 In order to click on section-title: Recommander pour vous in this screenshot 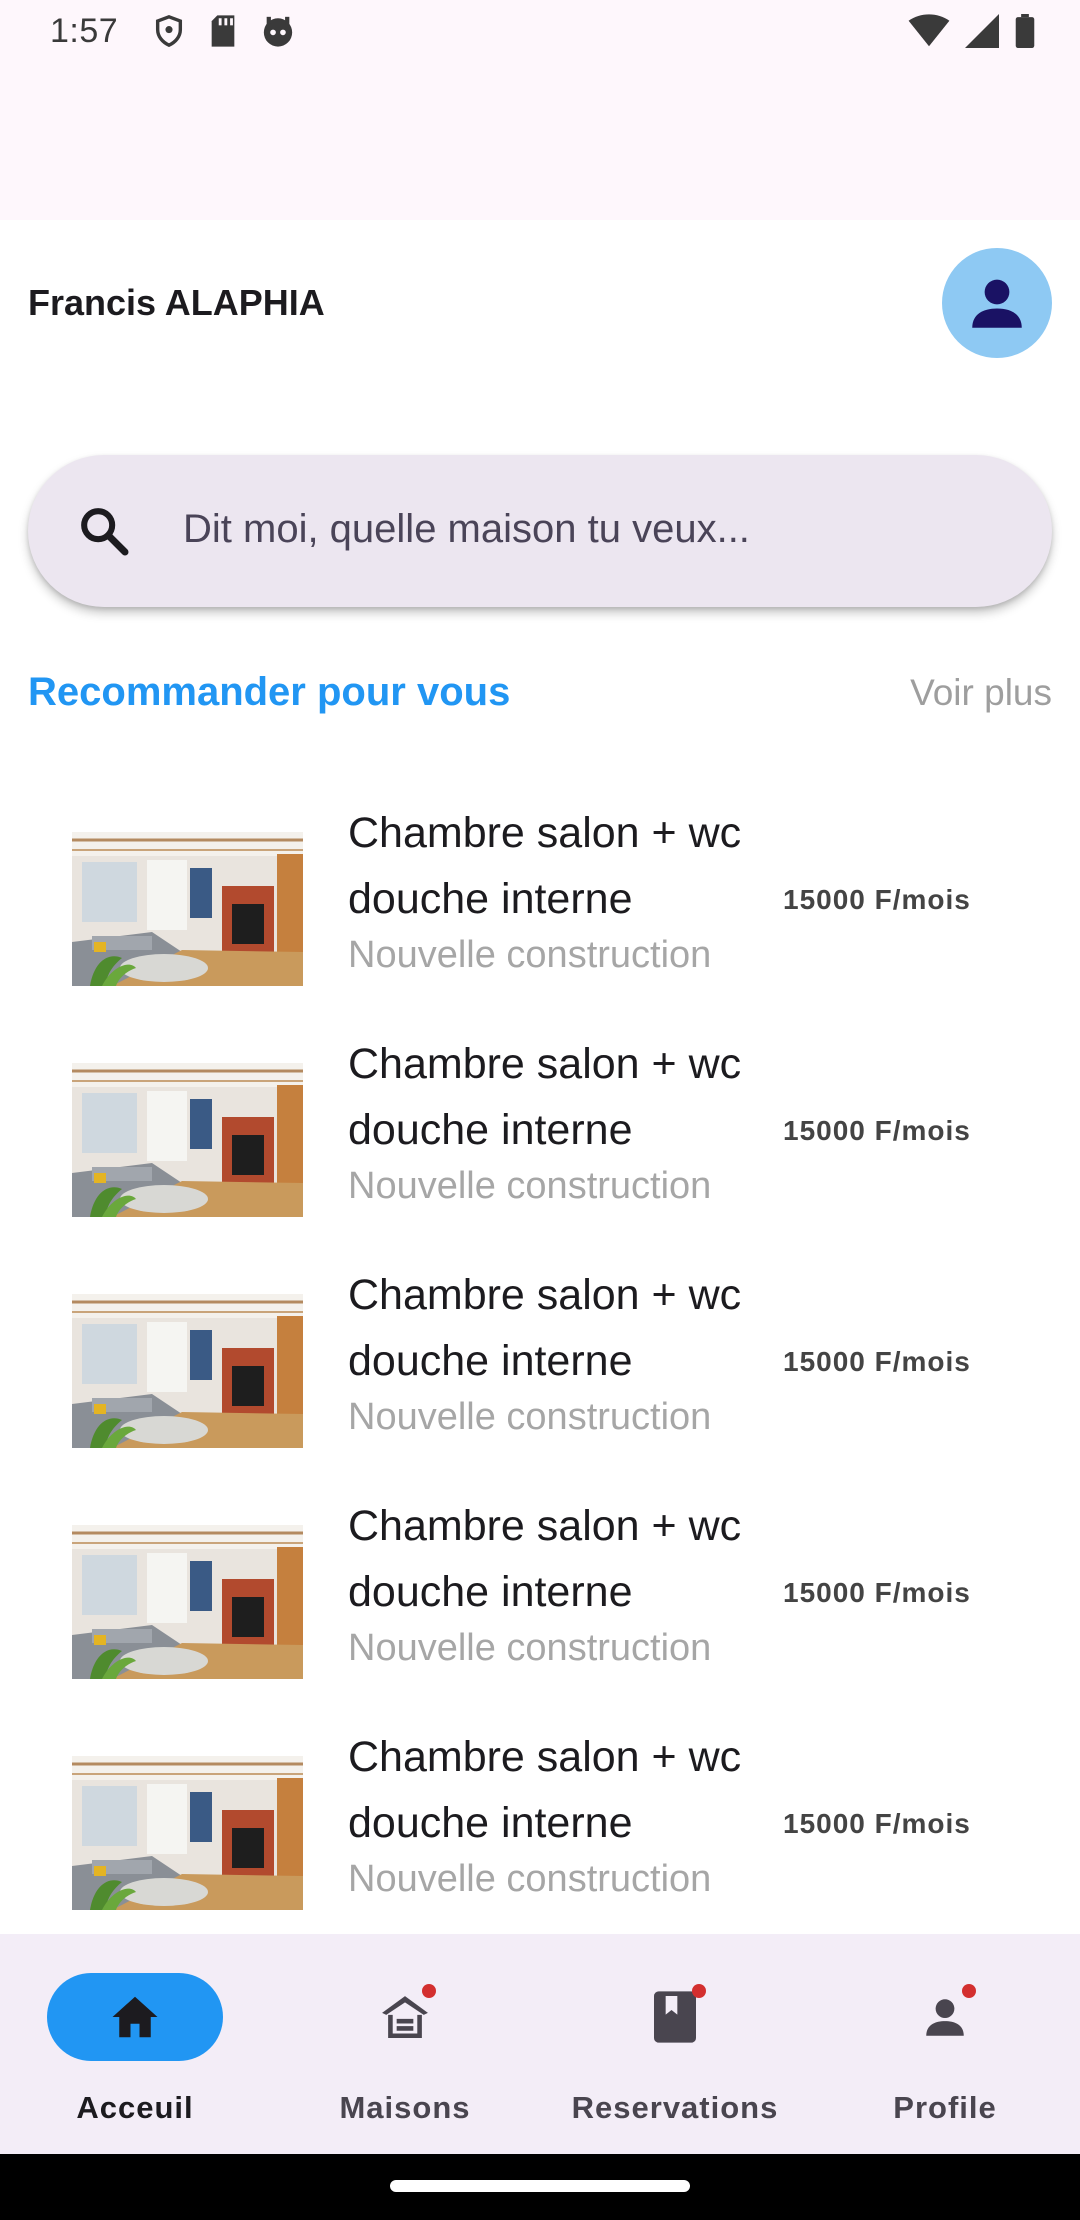, I will do `click(269, 692)`.